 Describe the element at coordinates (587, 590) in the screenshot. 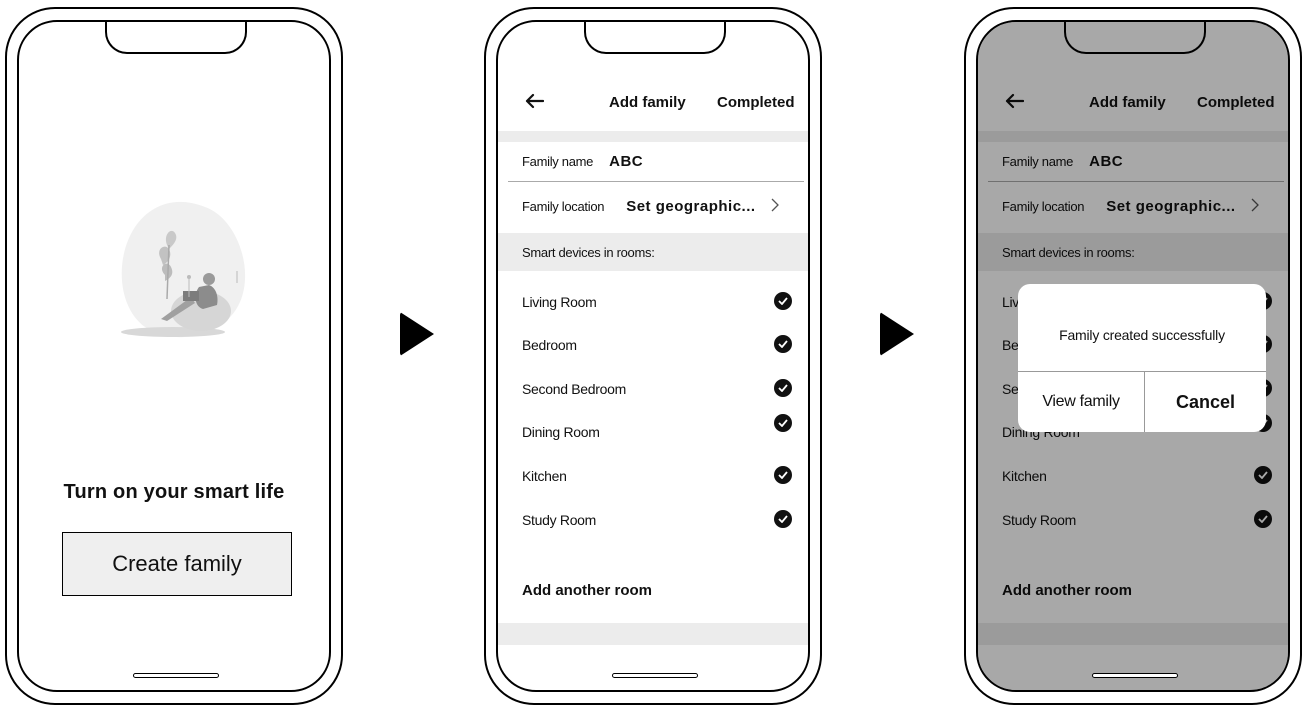

I see `add-another-room-button: Add another room` at that location.